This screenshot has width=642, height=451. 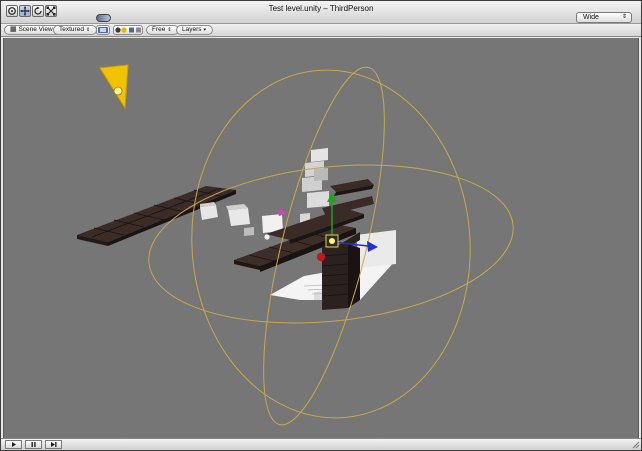 I want to click on scene-lighting-toggle, so click(x=103, y=30).